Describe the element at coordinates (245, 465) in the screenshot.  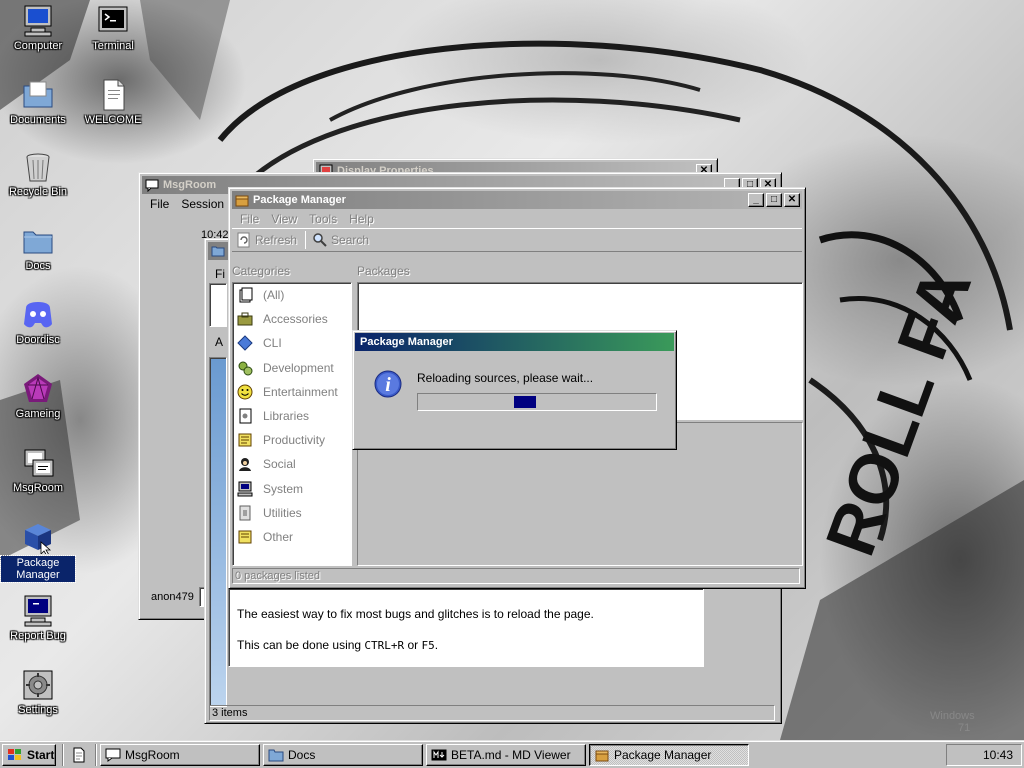
I see `social-icon` at that location.